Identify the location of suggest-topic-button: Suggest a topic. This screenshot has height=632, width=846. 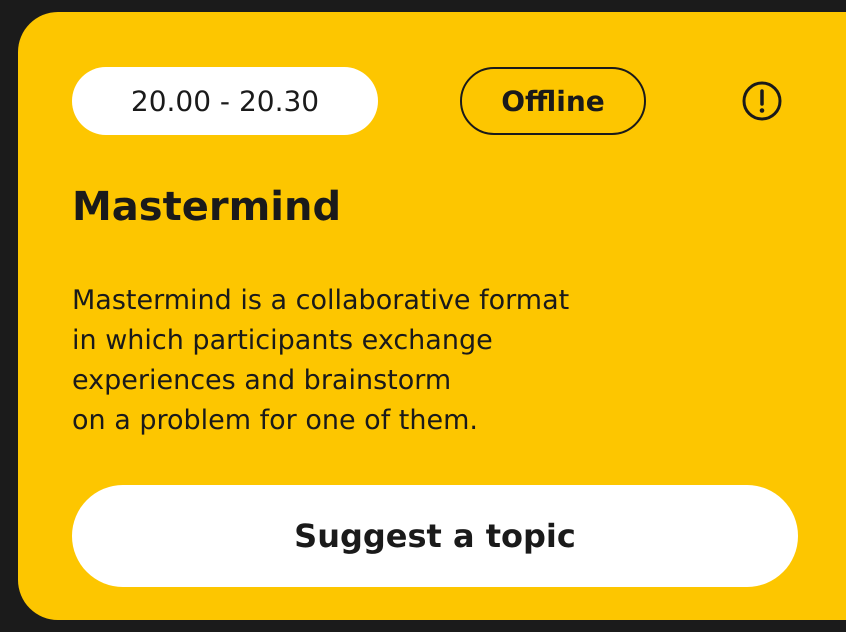
(435, 536).